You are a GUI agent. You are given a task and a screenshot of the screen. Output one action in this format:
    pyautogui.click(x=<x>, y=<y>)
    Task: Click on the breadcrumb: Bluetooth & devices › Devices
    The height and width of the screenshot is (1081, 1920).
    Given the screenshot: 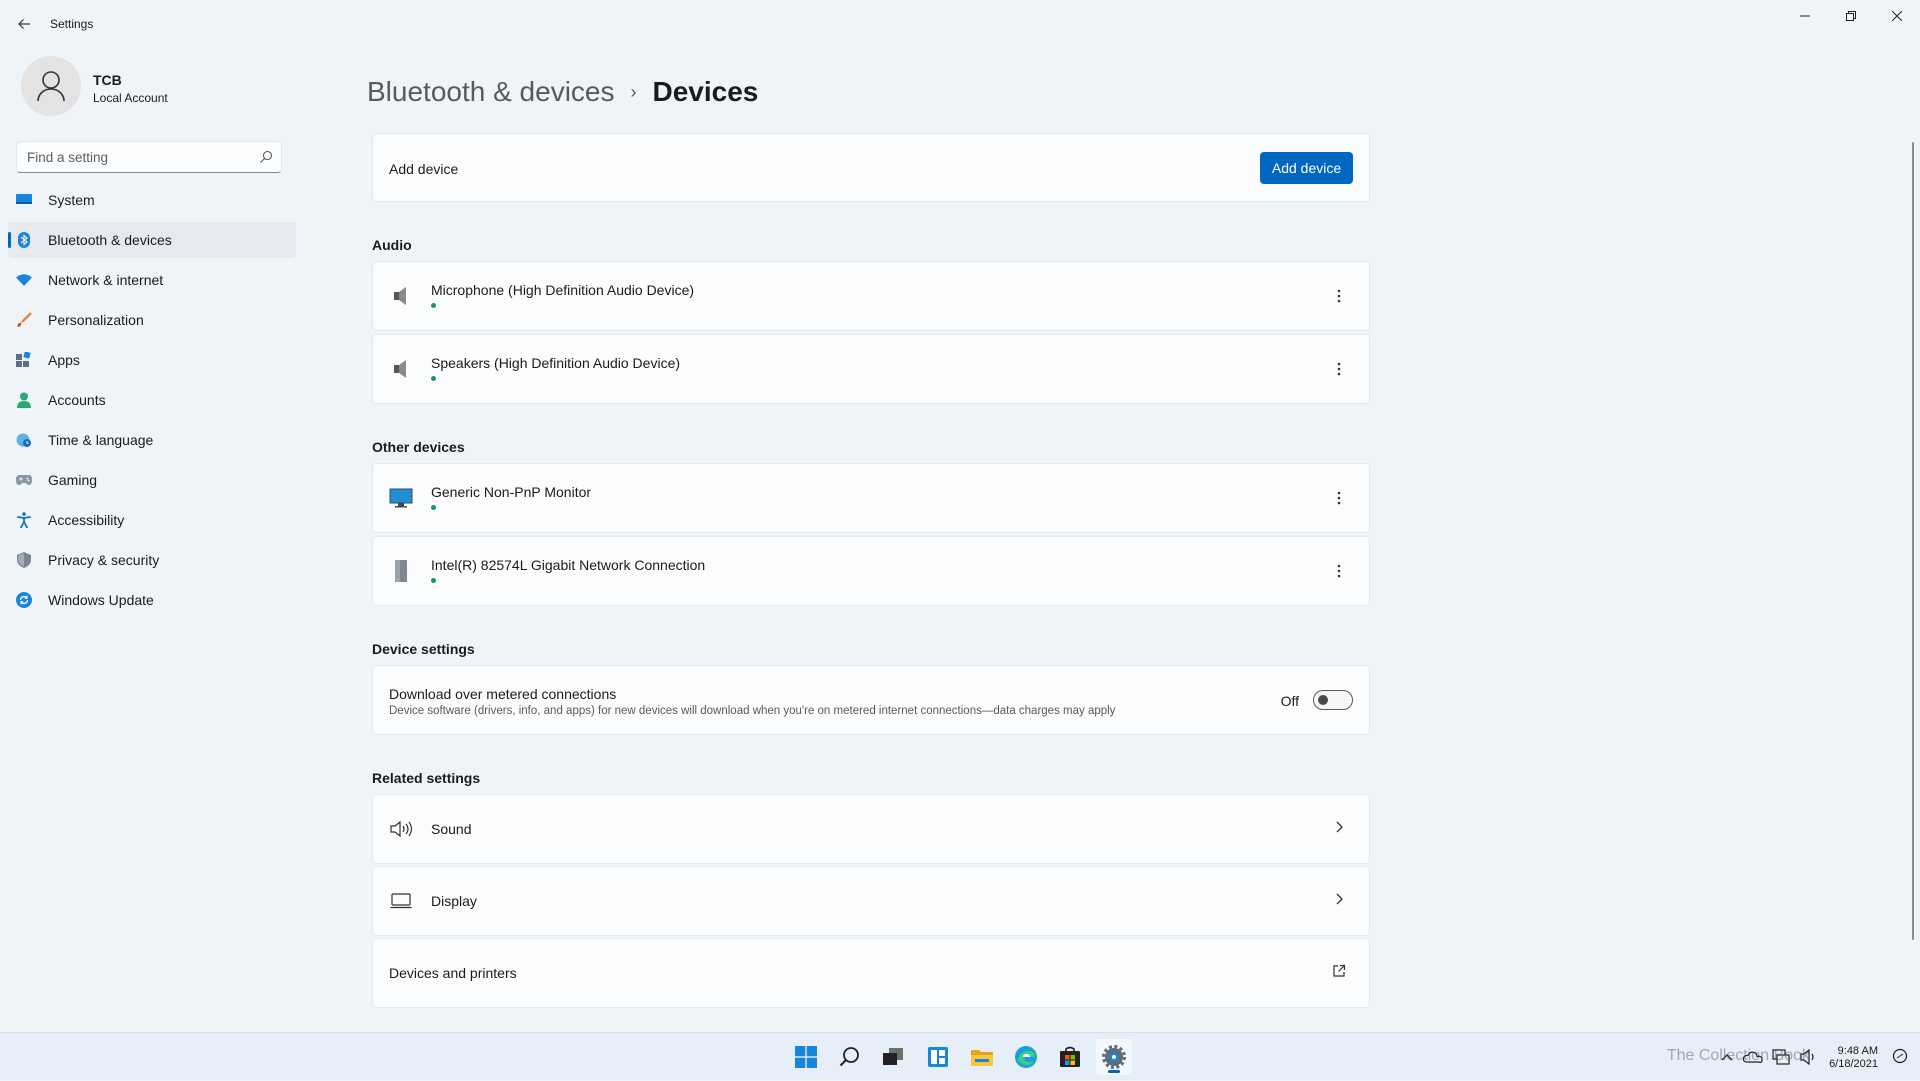 What is the action you would take?
    pyautogui.click(x=562, y=92)
    